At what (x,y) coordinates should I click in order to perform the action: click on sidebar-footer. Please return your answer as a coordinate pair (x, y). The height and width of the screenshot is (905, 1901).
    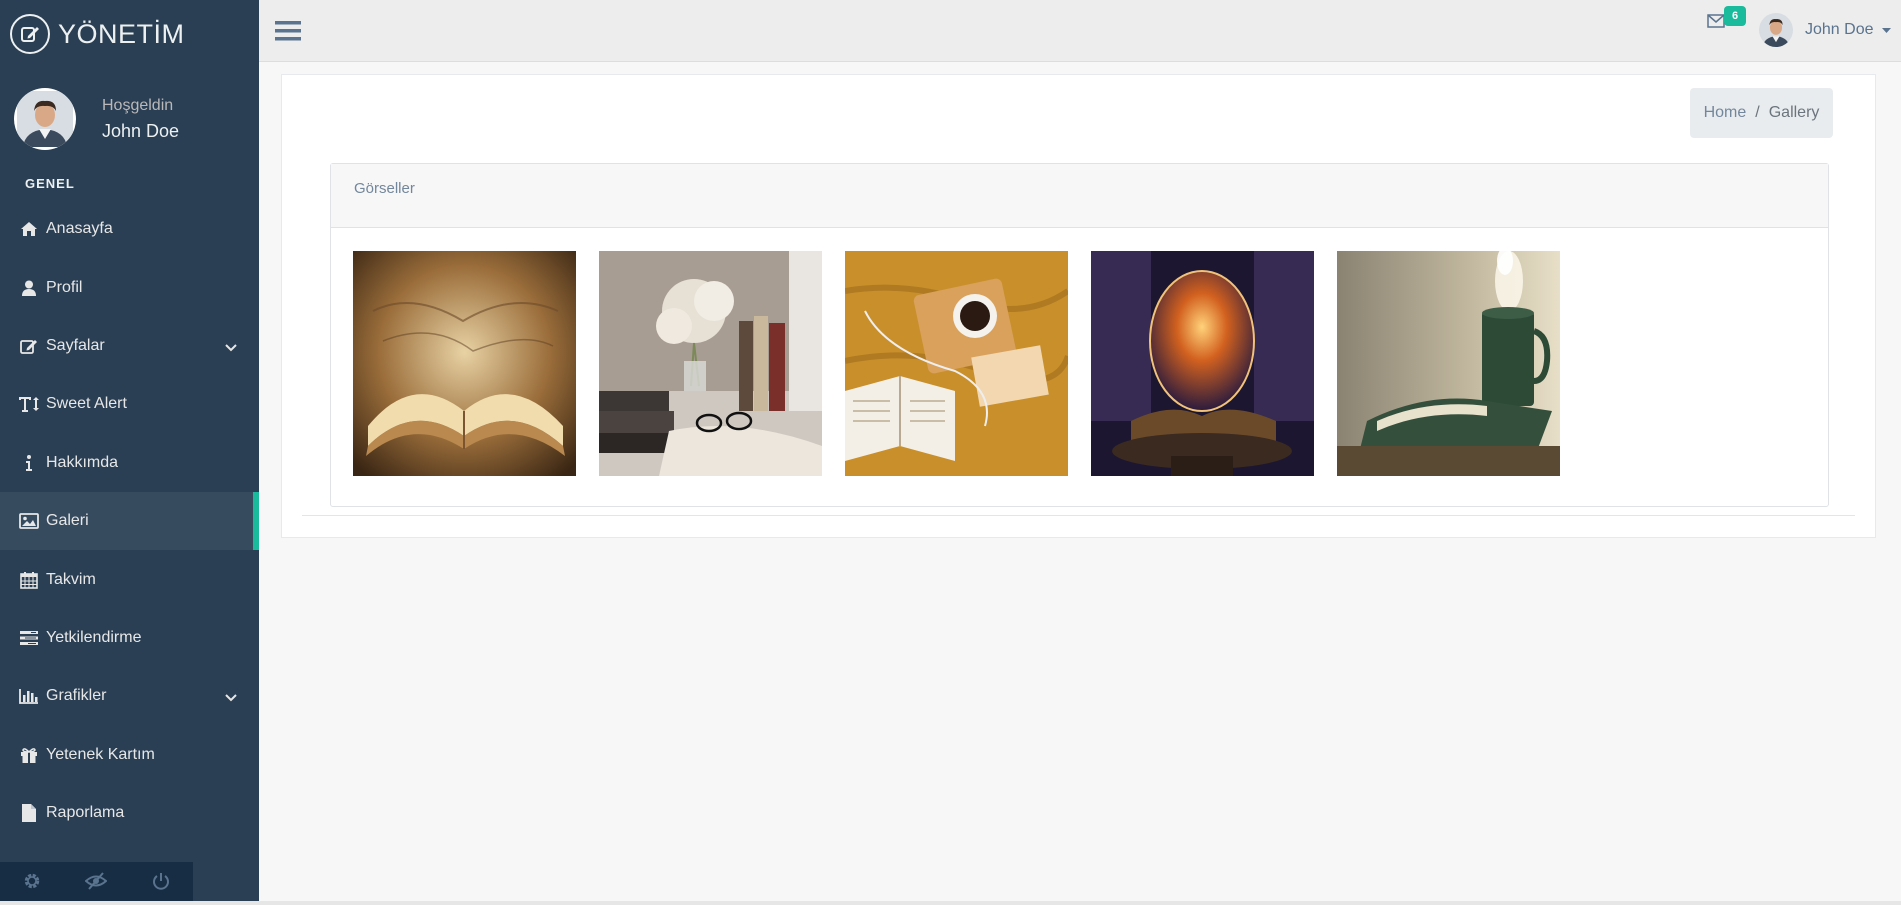
    Looking at the image, I should click on (96, 883).